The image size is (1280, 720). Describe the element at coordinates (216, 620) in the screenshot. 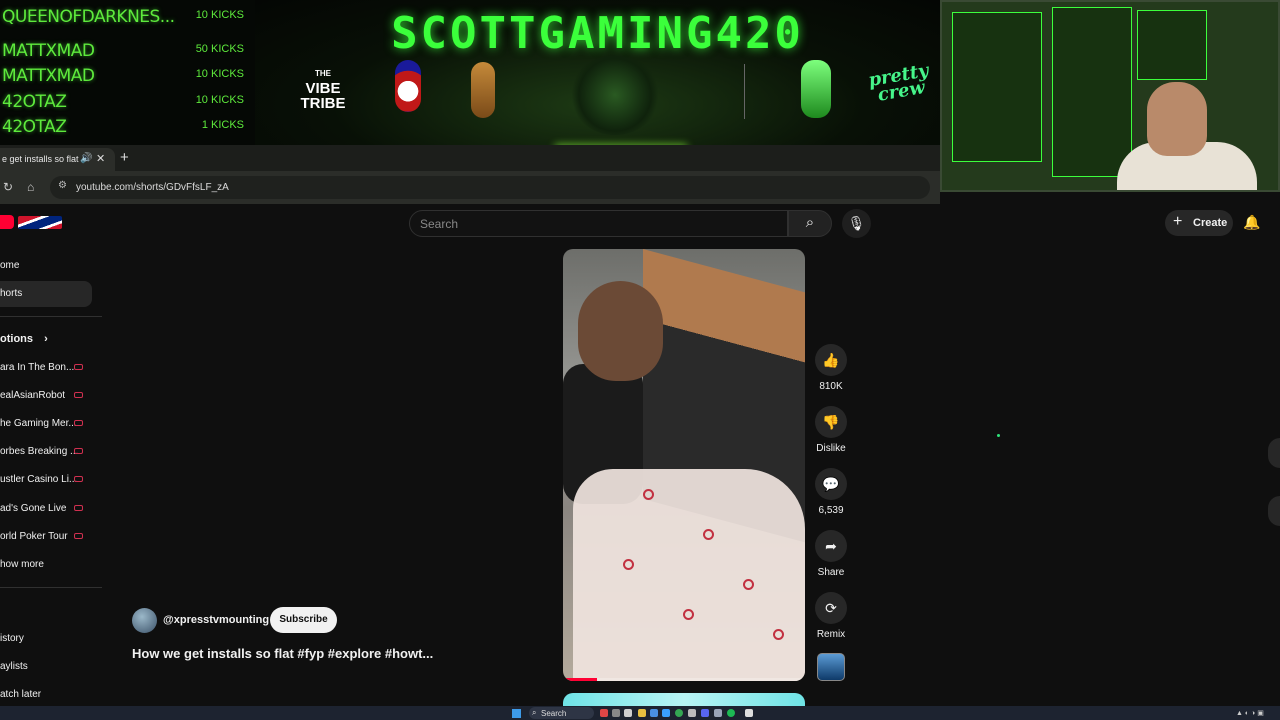

I see `channel-name: @xpresstvmounting` at that location.